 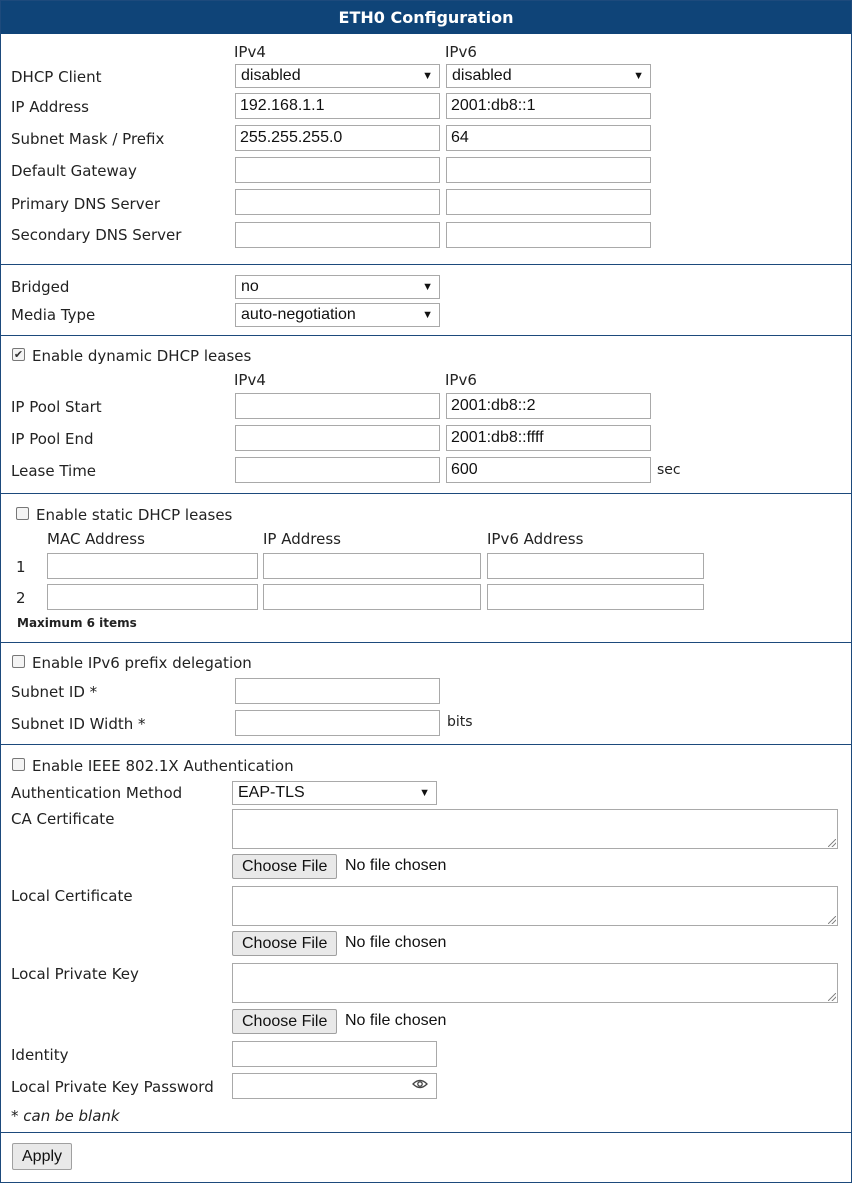 I want to click on form-title: ETH0 Configuration, so click(x=426, y=17).